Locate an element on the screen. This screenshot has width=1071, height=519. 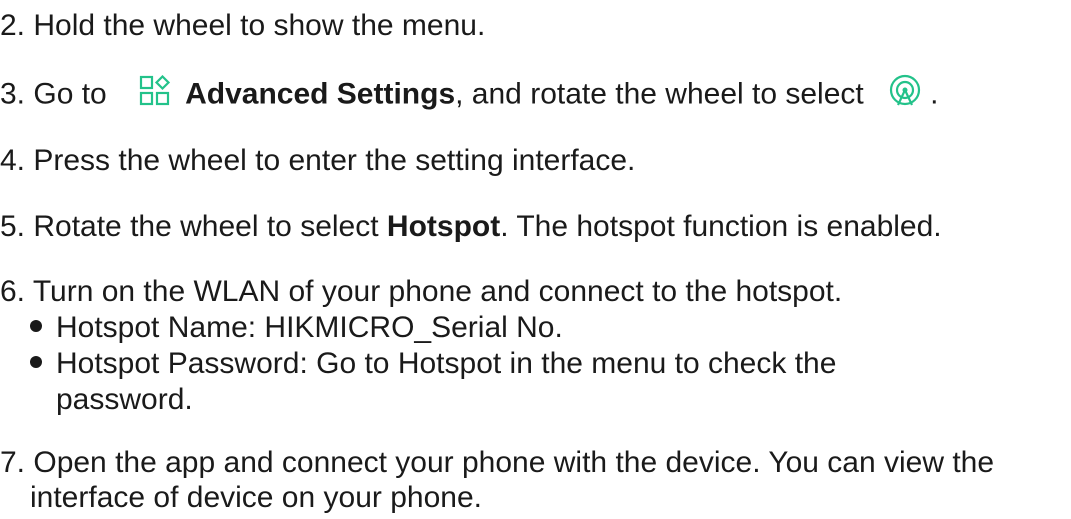
step-2: 2. Hold the wheel to show the menu. is located at coordinates (242, 26).